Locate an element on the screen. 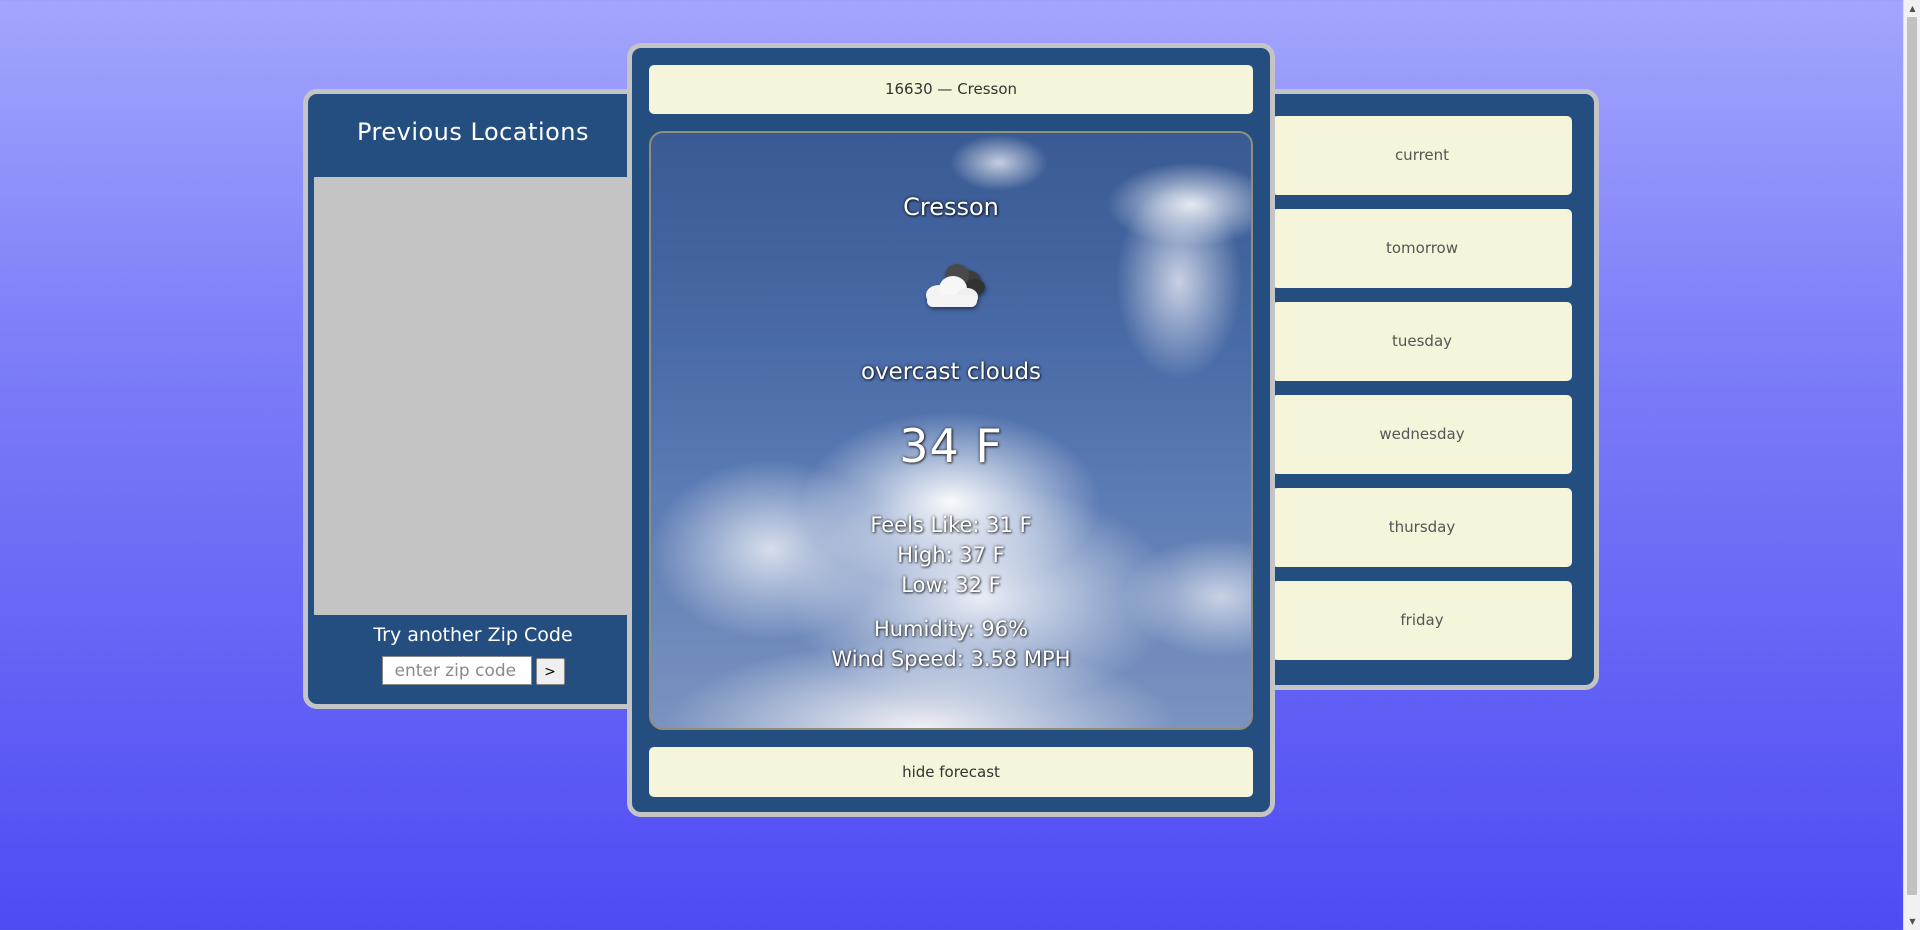  feels-like: Feels Like: 31 F is located at coordinates (951, 525).